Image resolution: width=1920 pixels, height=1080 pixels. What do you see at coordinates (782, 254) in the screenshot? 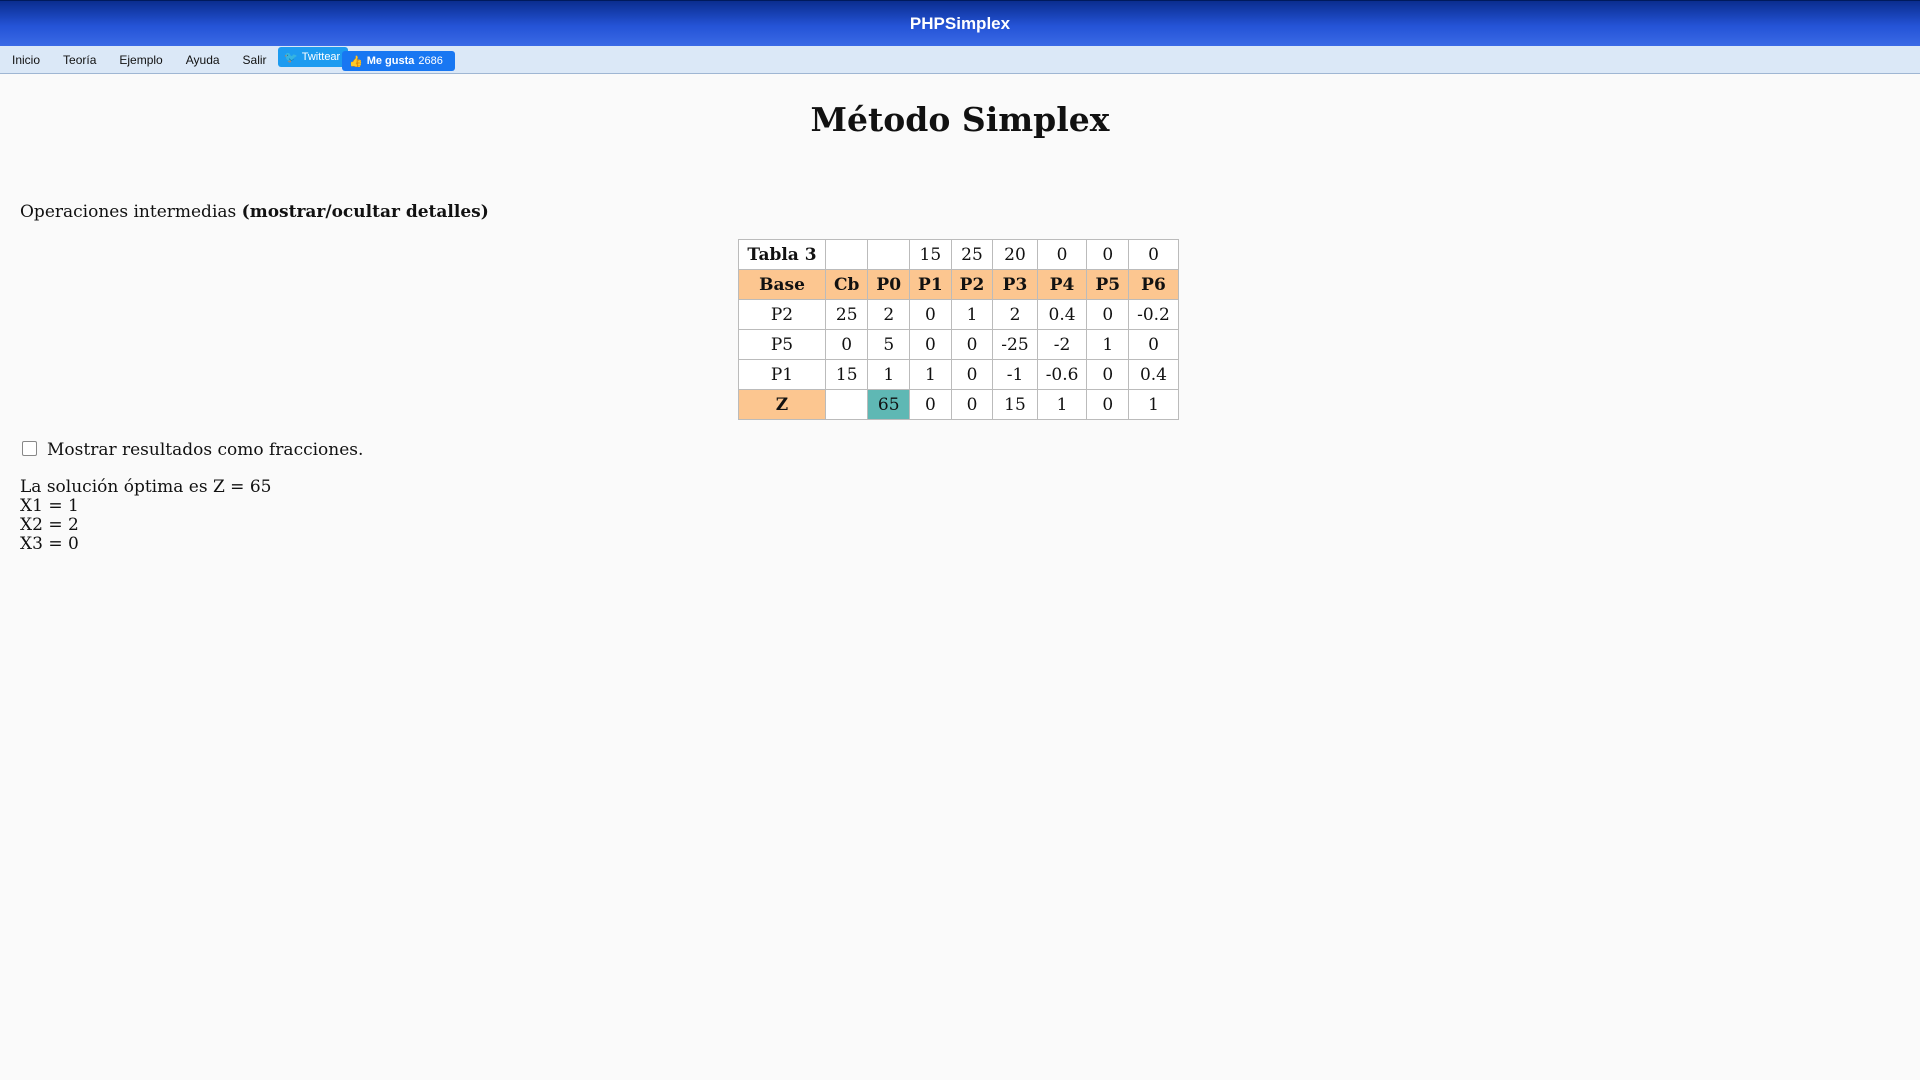
I see `table-title-cell: Tabla 3` at bounding box center [782, 254].